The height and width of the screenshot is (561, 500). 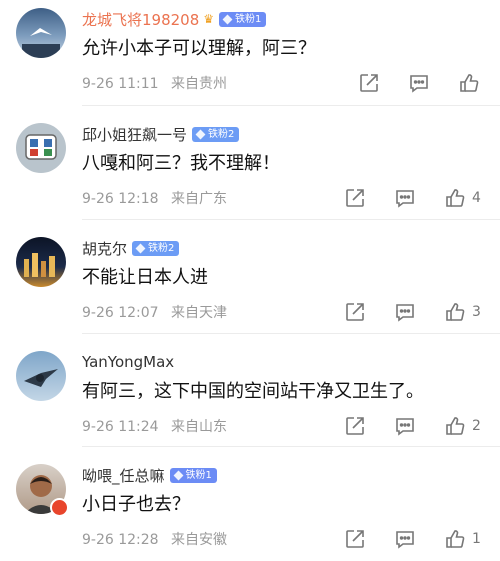 I want to click on username: YanYongMax, so click(x=128, y=362).